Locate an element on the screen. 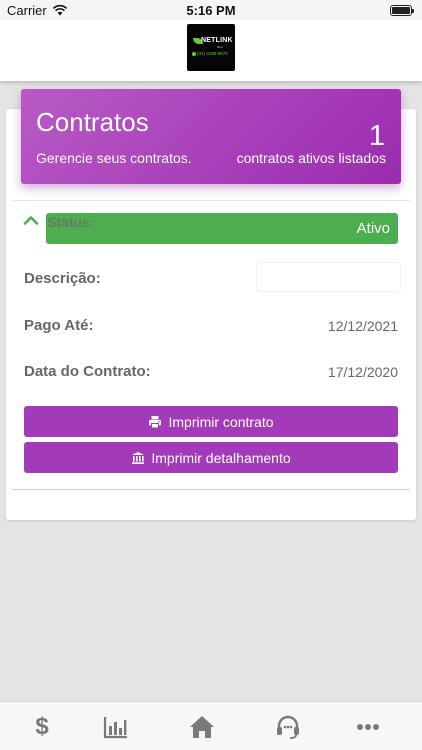 Image resolution: width=422 pixels, height=750 pixels. nav-item-more is located at coordinates (368, 726).